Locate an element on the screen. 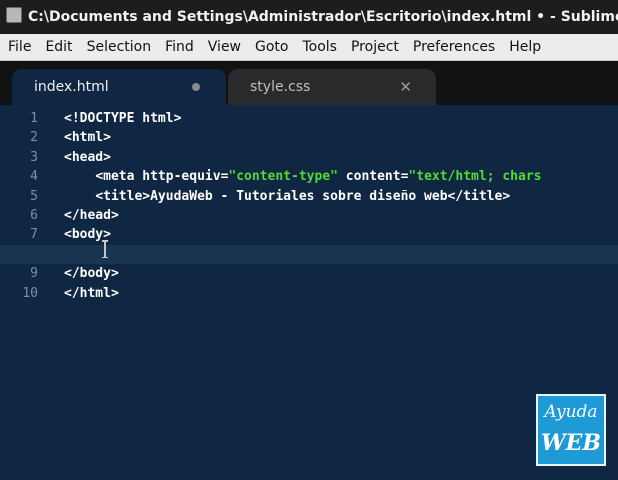  code-token: content is located at coordinates (373, 177).